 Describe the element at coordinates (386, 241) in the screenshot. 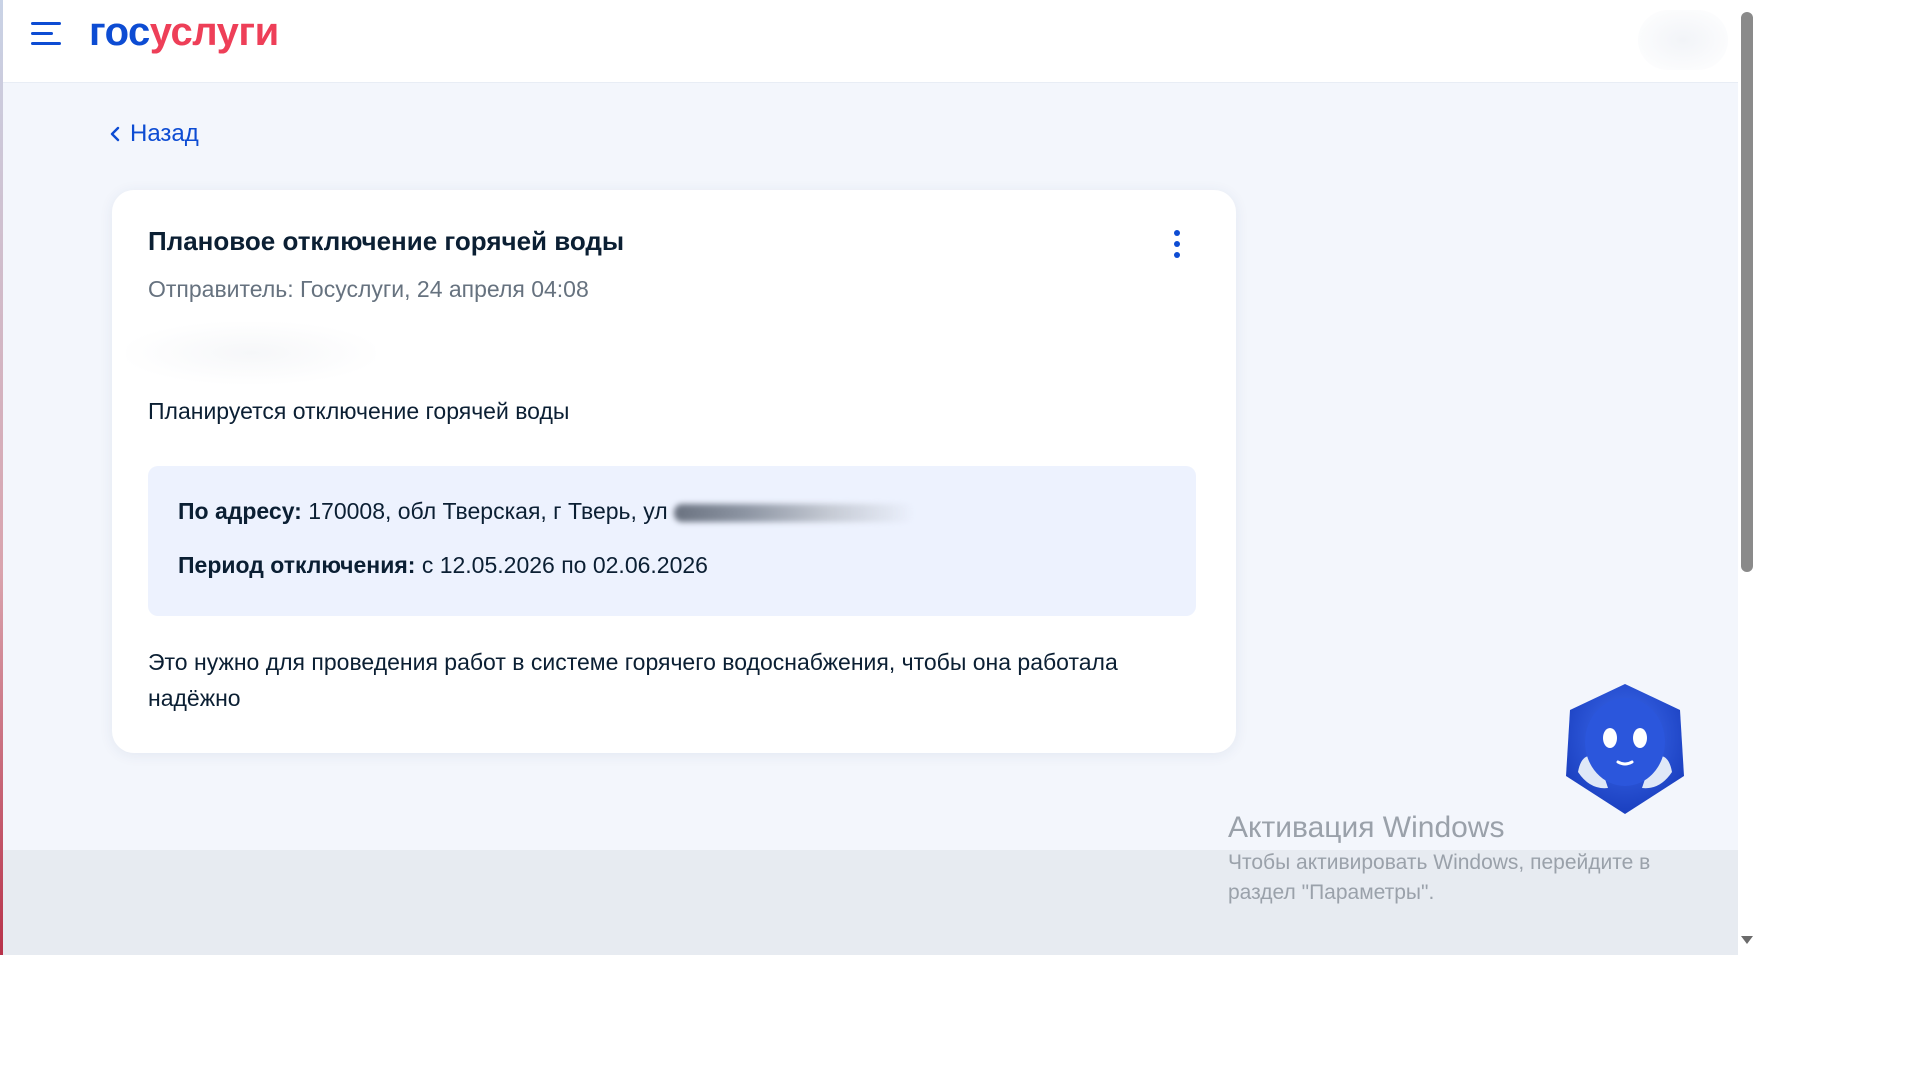

I see `message-title: Плановое отключение горячей воды` at that location.